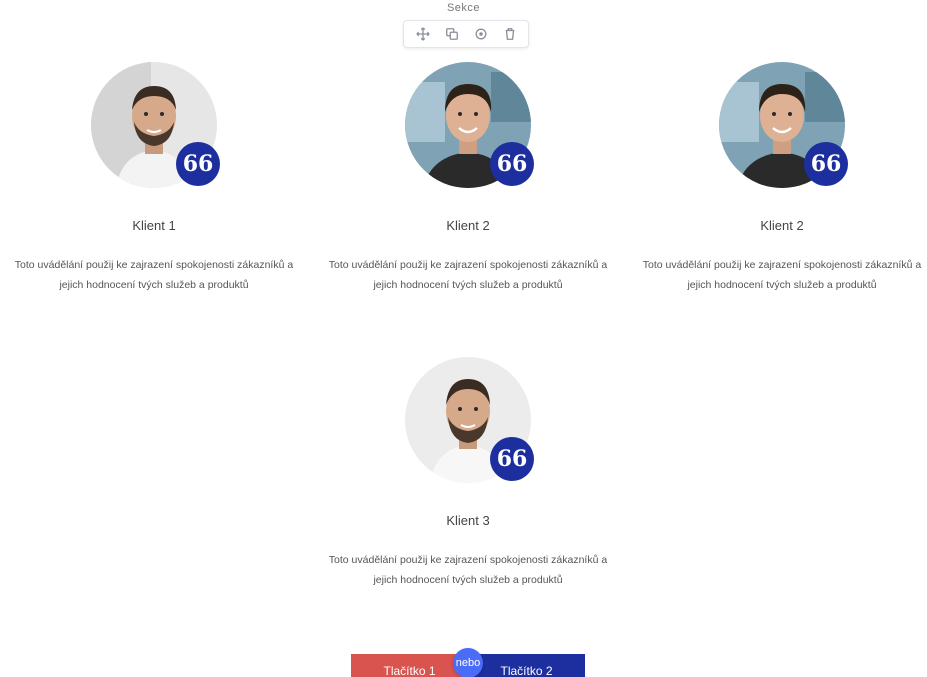 The image size is (927, 677). I want to click on divider-badge: nebo, so click(468, 662).